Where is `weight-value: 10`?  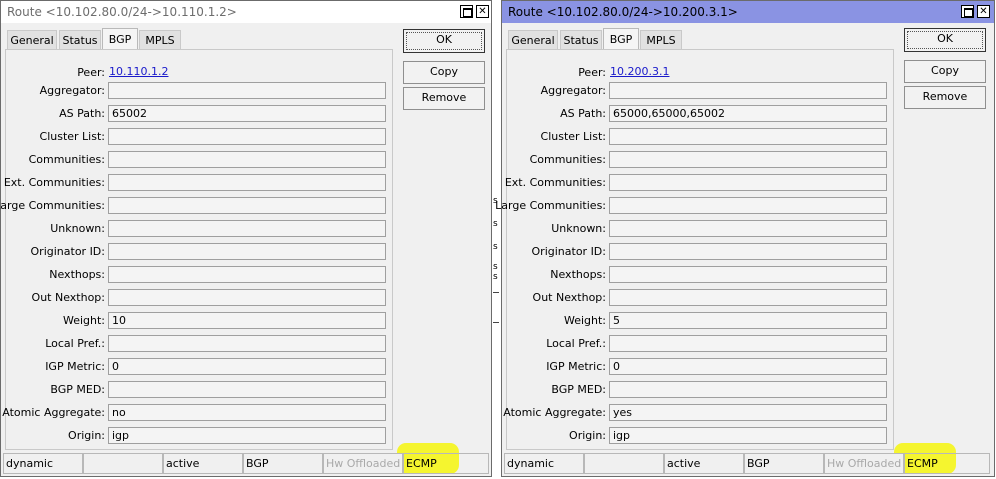
weight-value: 10 is located at coordinates (247, 320).